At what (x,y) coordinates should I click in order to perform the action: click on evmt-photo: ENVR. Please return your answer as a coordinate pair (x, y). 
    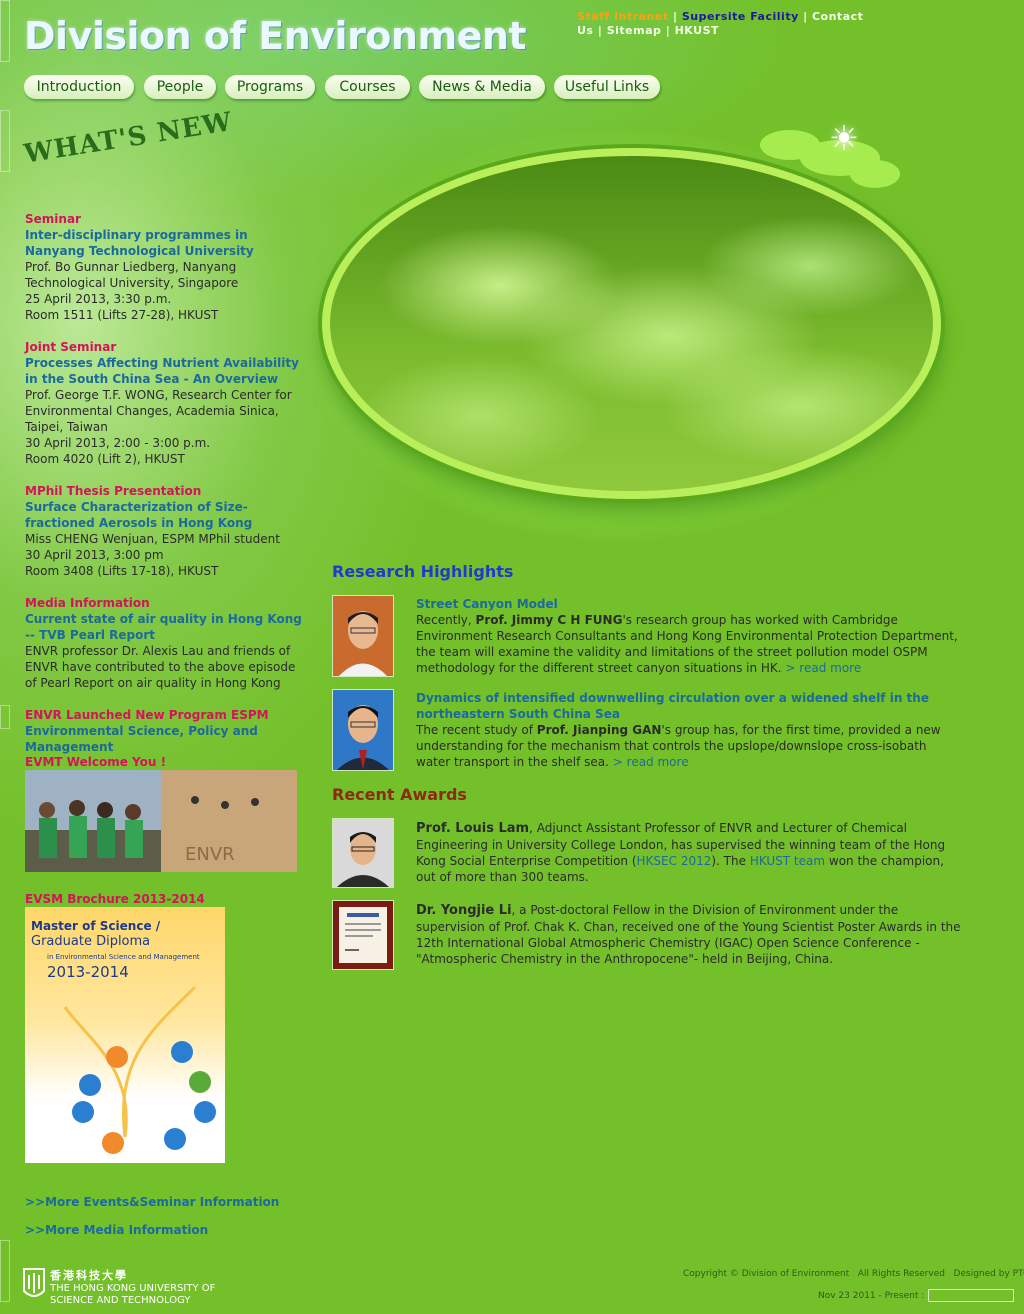
    Looking at the image, I should click on (161, 821).